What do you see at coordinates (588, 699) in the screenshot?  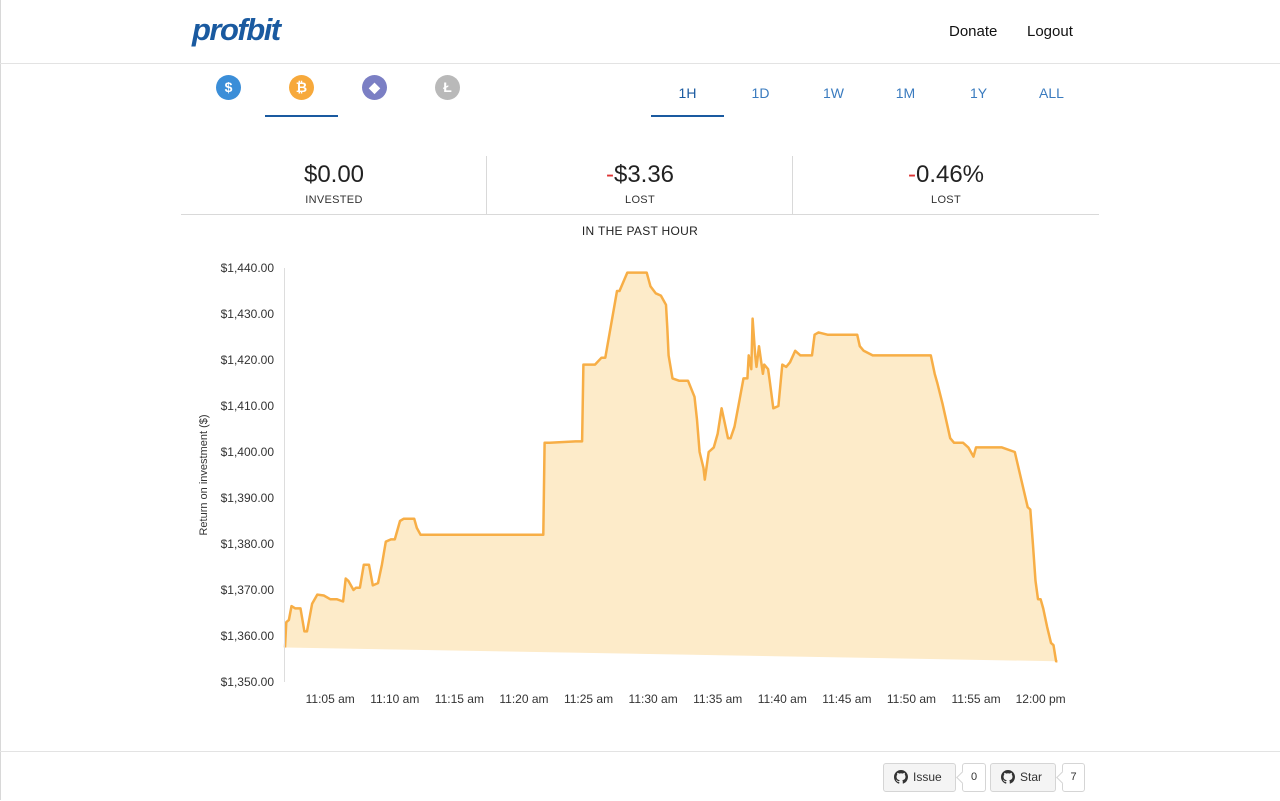 I see `x-tick-label: 11:25 am` at bounding box center [588, 699].